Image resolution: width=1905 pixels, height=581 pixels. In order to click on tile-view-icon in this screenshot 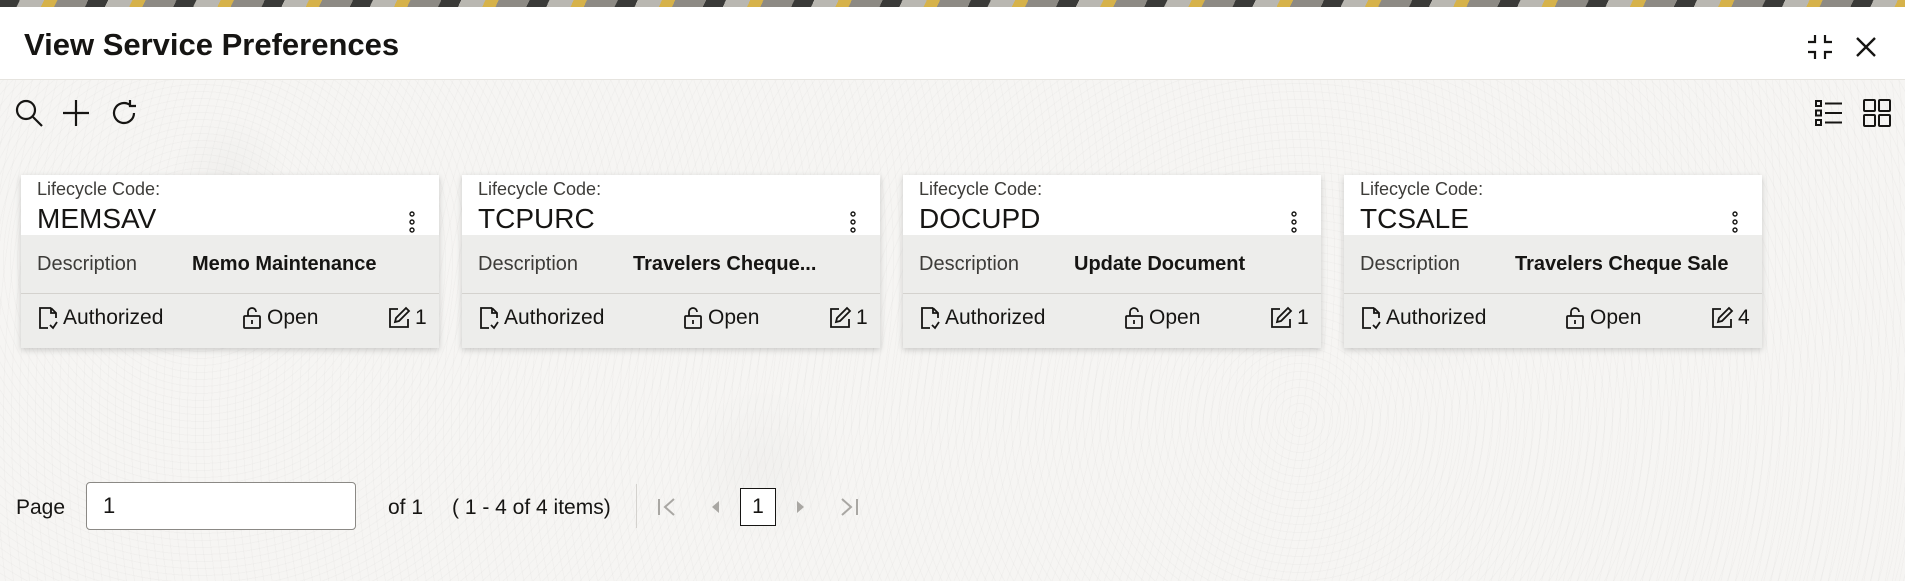, I will do `click(1877, 113)`.